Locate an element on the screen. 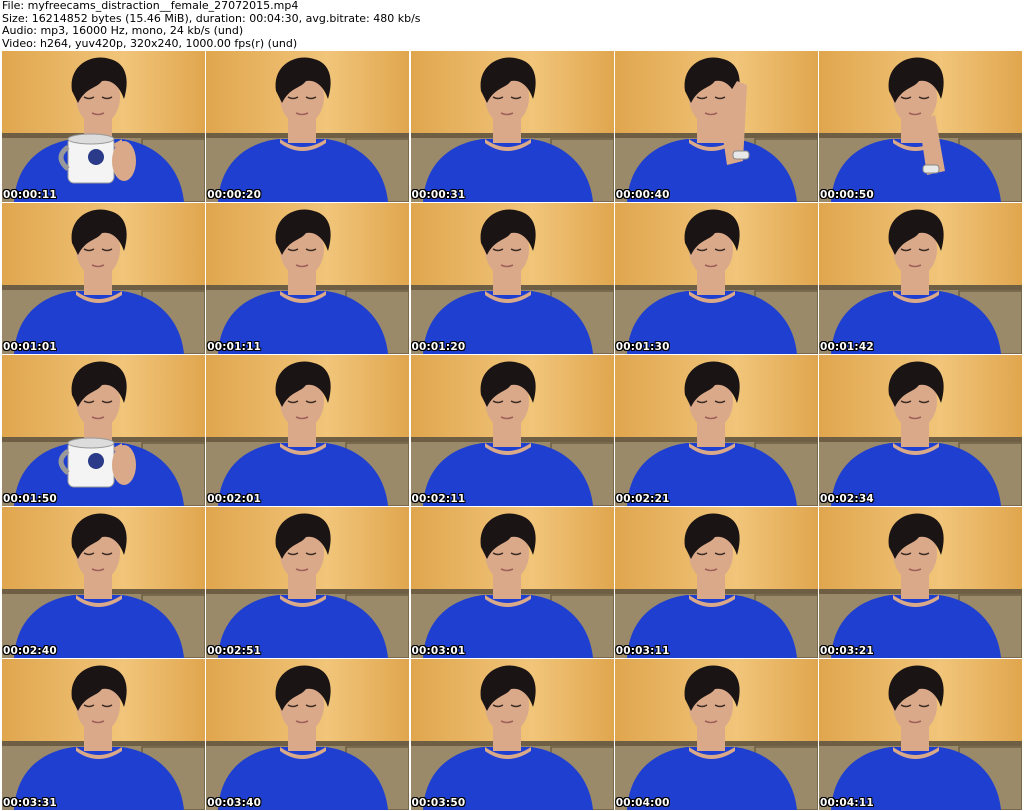  video-frame-thumbnail: 00:01:01 is located at coordinates (103, 278).